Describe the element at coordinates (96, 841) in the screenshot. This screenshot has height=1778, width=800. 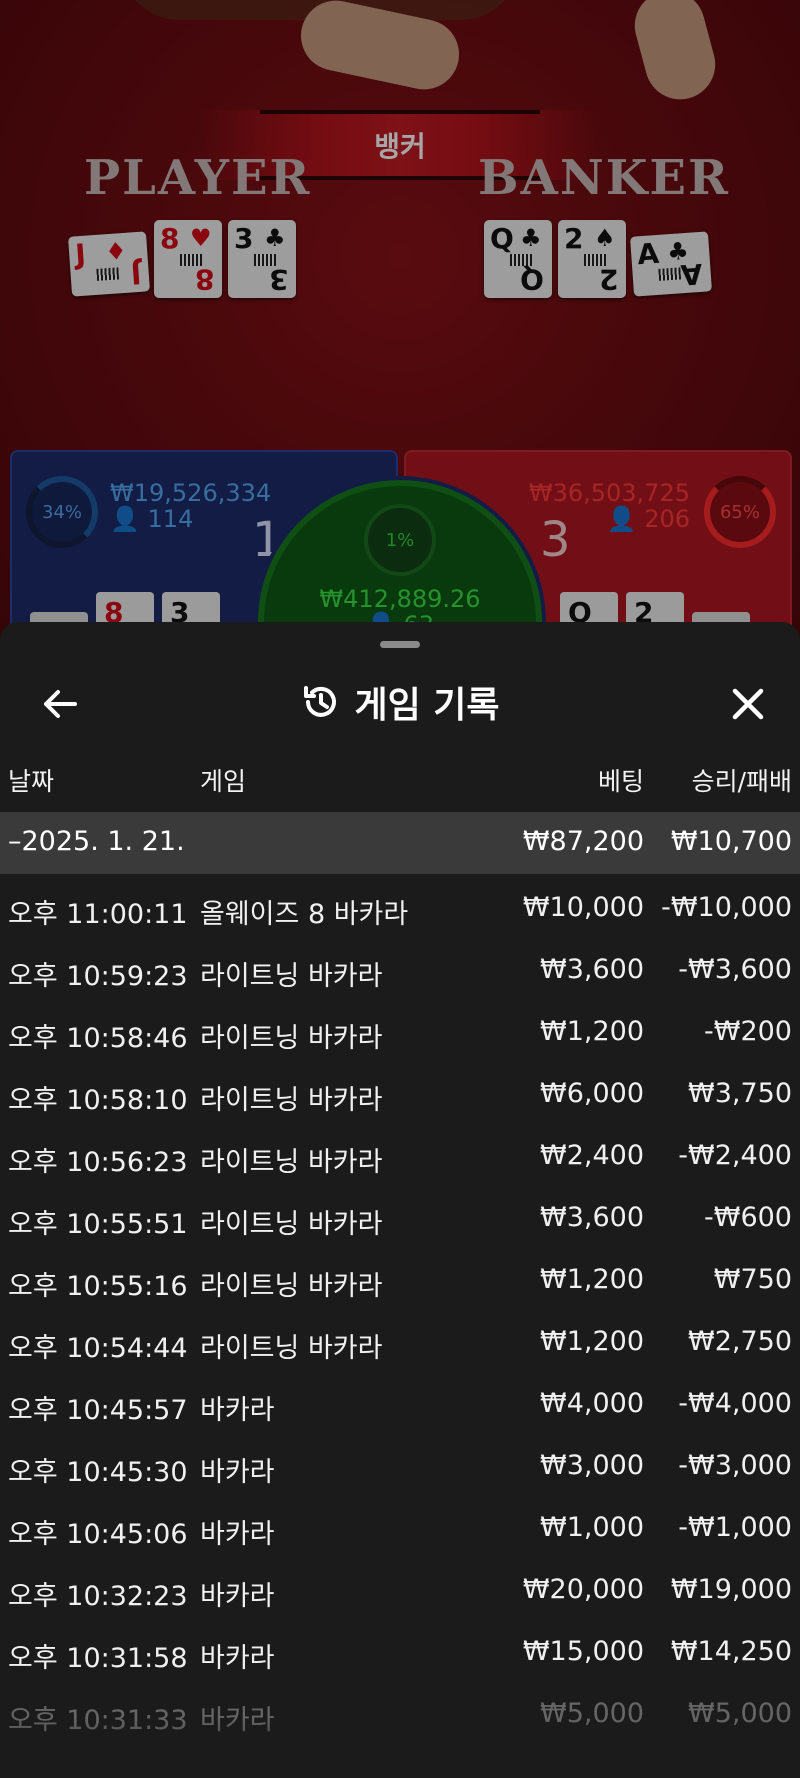
I see `day-label: –2025. 1. 21.` at that location.